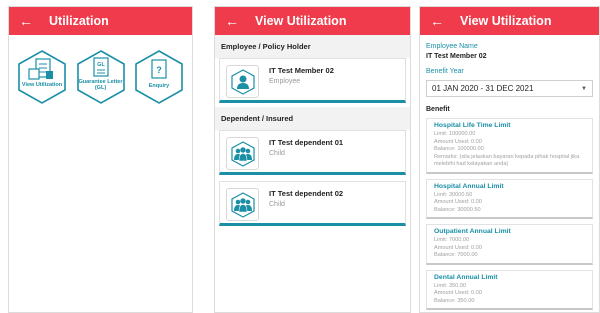 The image size is (600, 313). I want to click on benefit-limit: Limit: 350.00, so click(450, 285).